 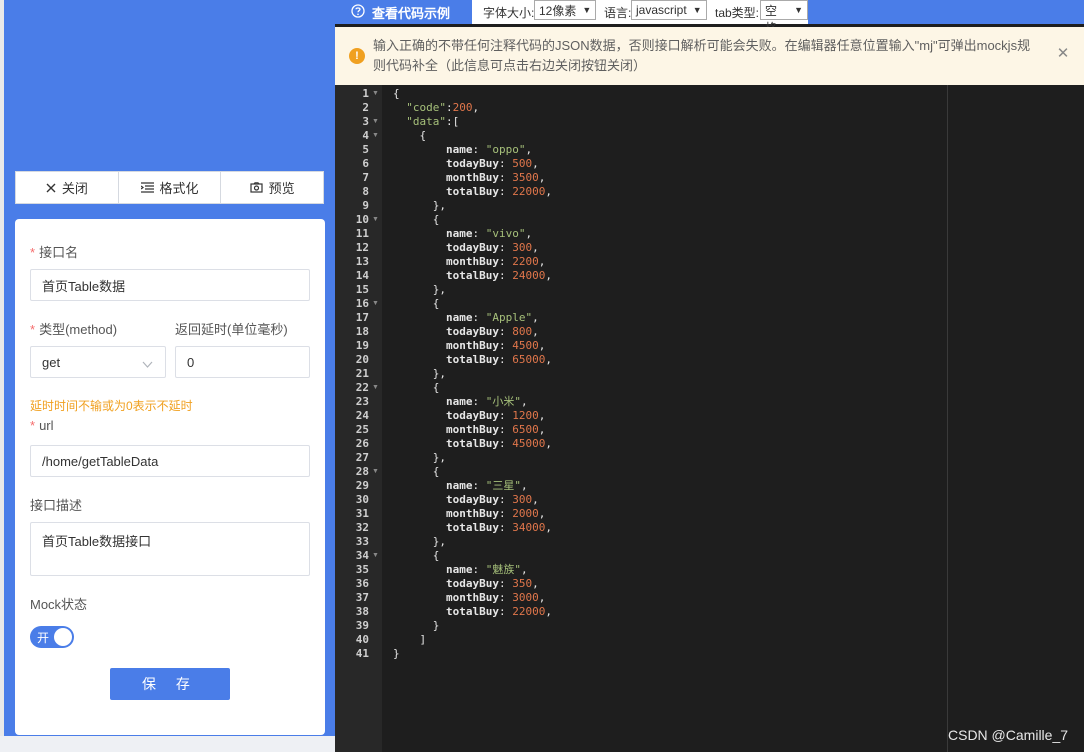 I want to click on code-line: monthBuy: 4500,, so click(x=469, y=346).